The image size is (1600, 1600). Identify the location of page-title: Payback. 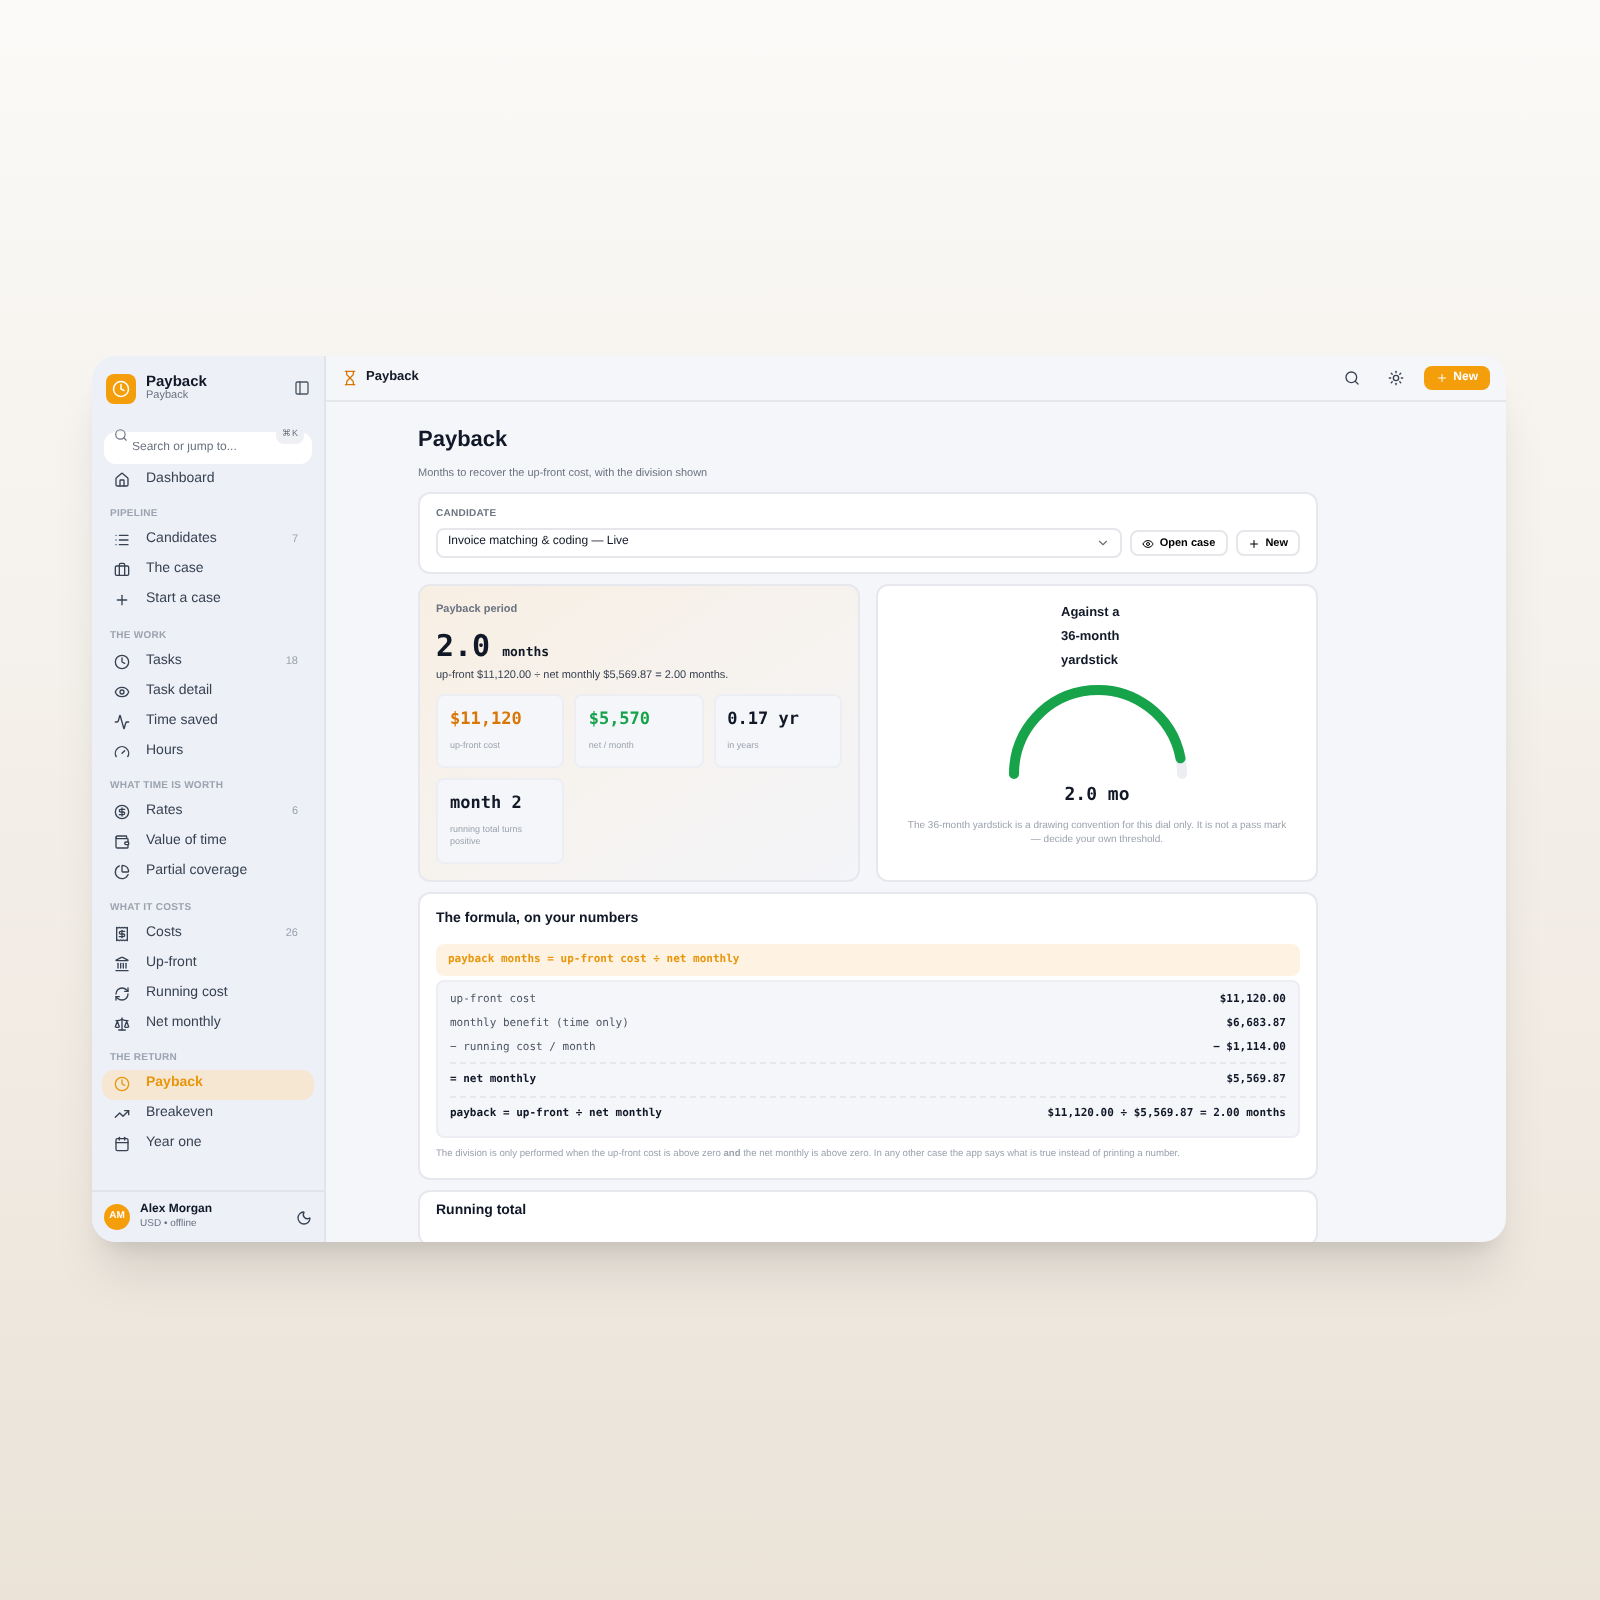
(464, 441).